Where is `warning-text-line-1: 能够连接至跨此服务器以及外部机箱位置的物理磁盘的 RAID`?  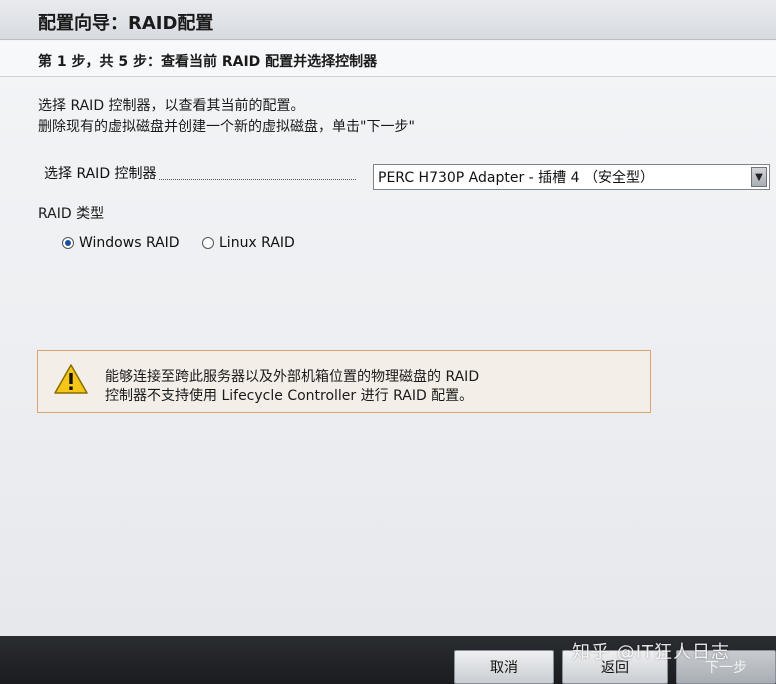
warning-text-line-1: 能够连接至跨此服务器以及外部机箱位置的物理磁盘的 RAID is located at coordinates (292, 377).